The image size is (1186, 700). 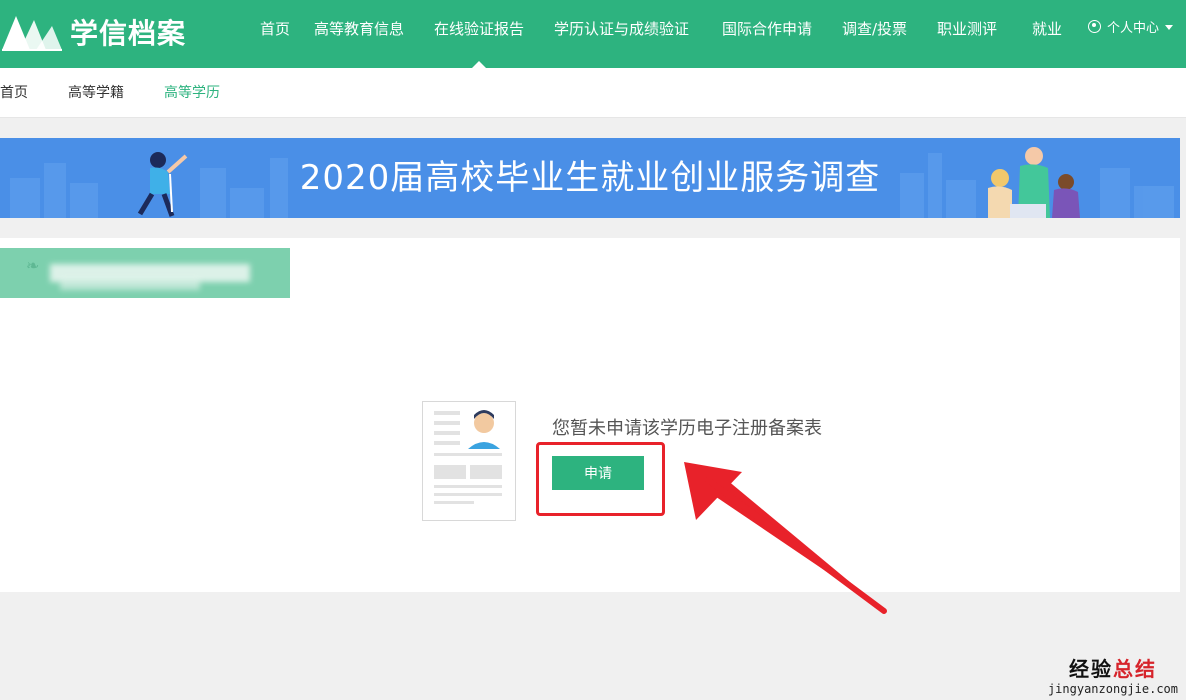 What do you see at coordinates (1112, 689) in the screenshot?
I see `watermark-url: jingyanzongjie.com` at bounding box center [1112, 689].